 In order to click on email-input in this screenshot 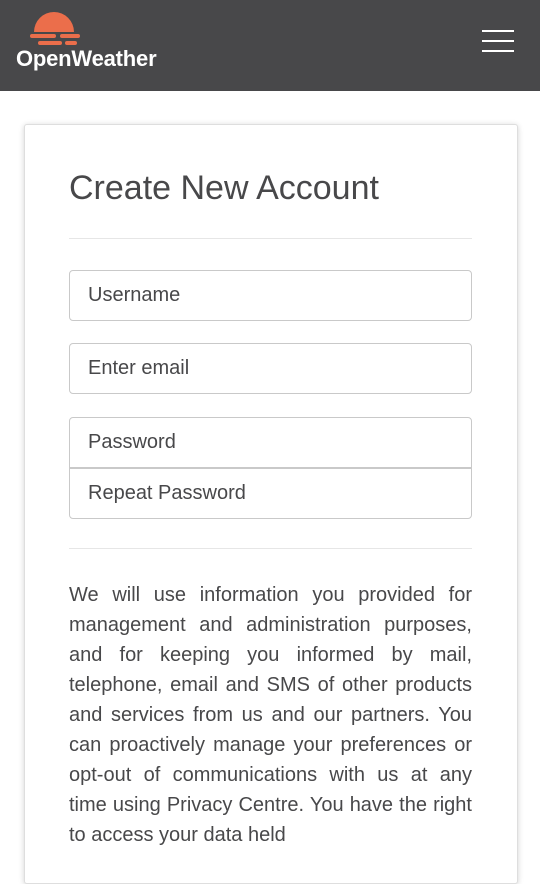, I will do `click(270, 368)`.